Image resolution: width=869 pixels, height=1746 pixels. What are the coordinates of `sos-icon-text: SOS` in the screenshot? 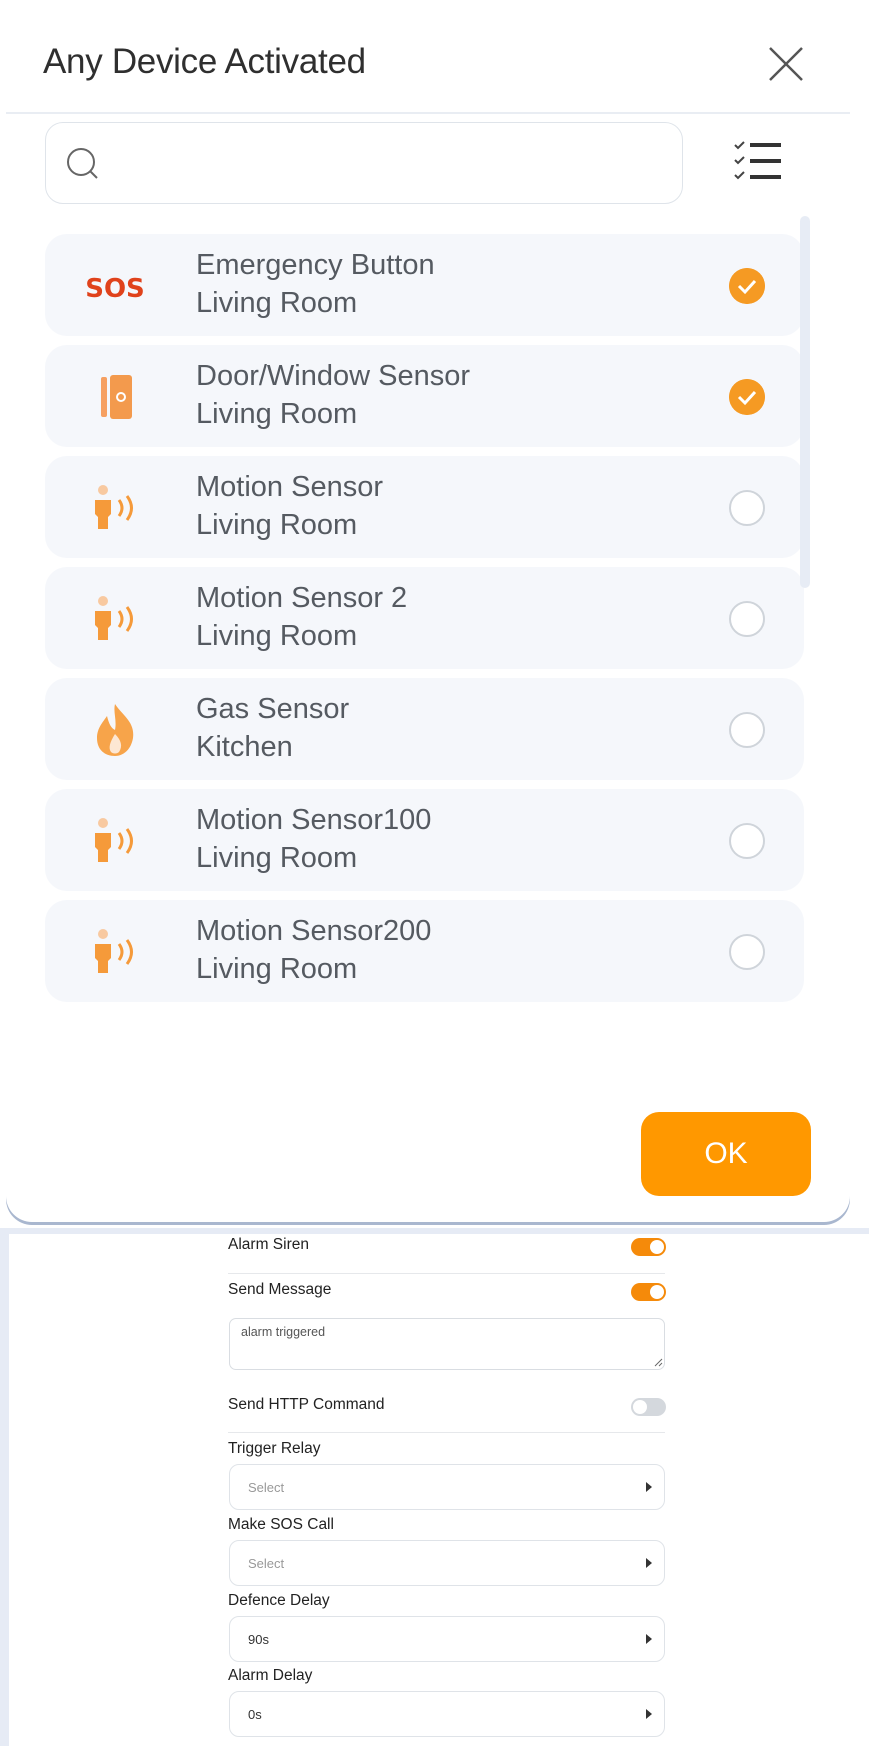 It's located at (115, 289).